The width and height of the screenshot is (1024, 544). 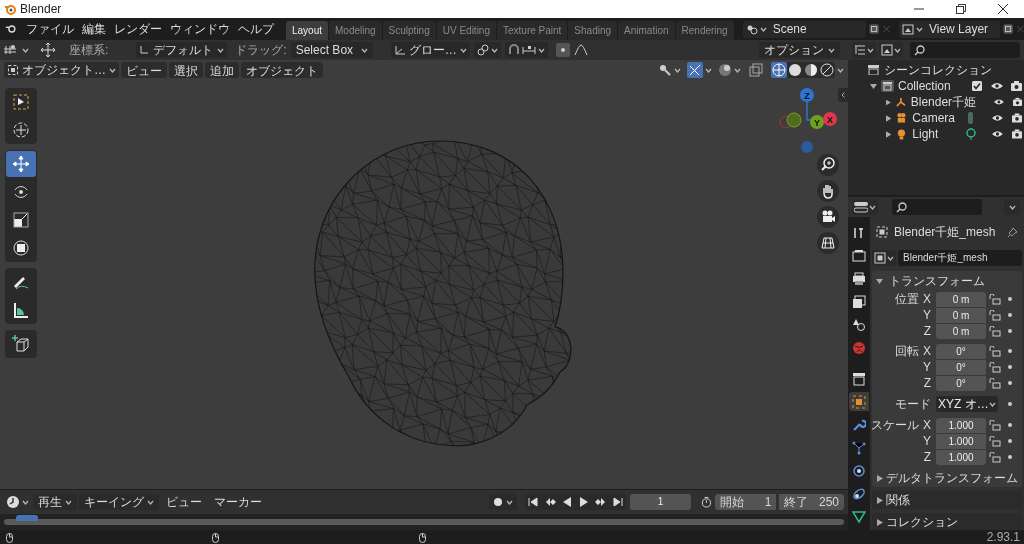 I want to click on options-dropdown, so click(x=1012, y=207).